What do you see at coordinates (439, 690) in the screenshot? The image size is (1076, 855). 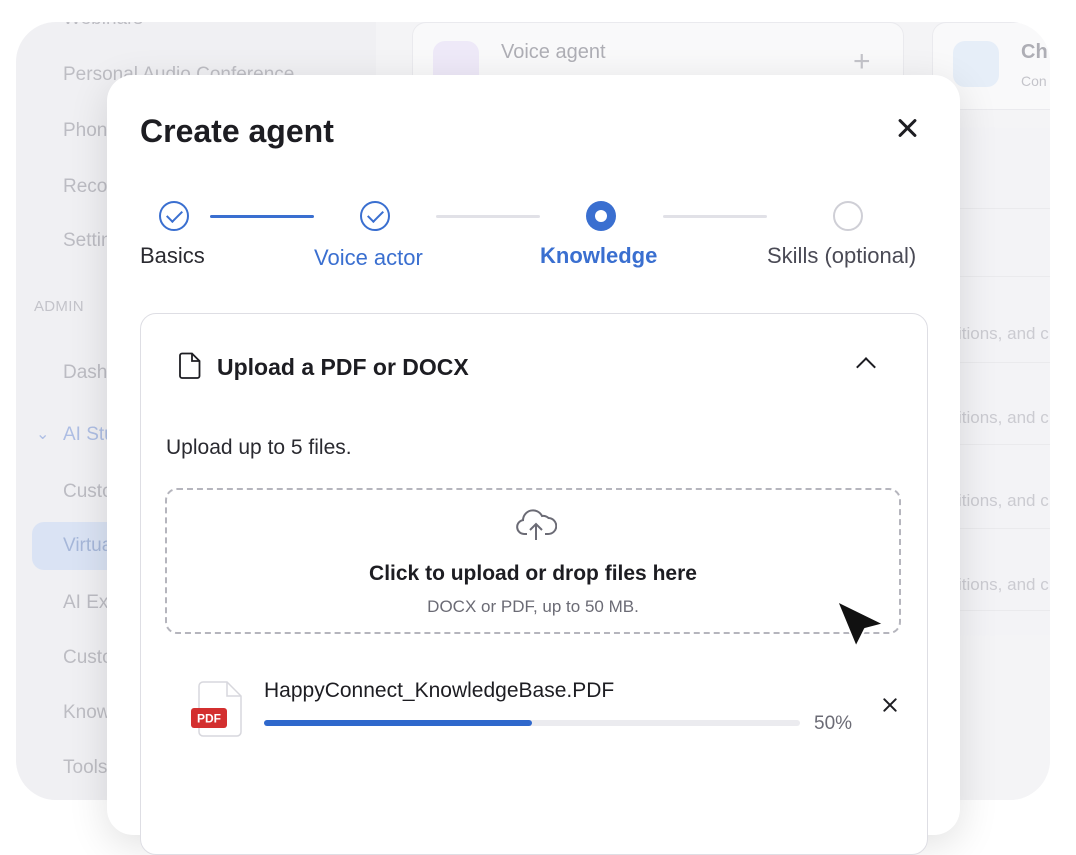 I see `file-name: HappyConnect_KnowledgeBase.PDF` at bounding box center [439, 690].